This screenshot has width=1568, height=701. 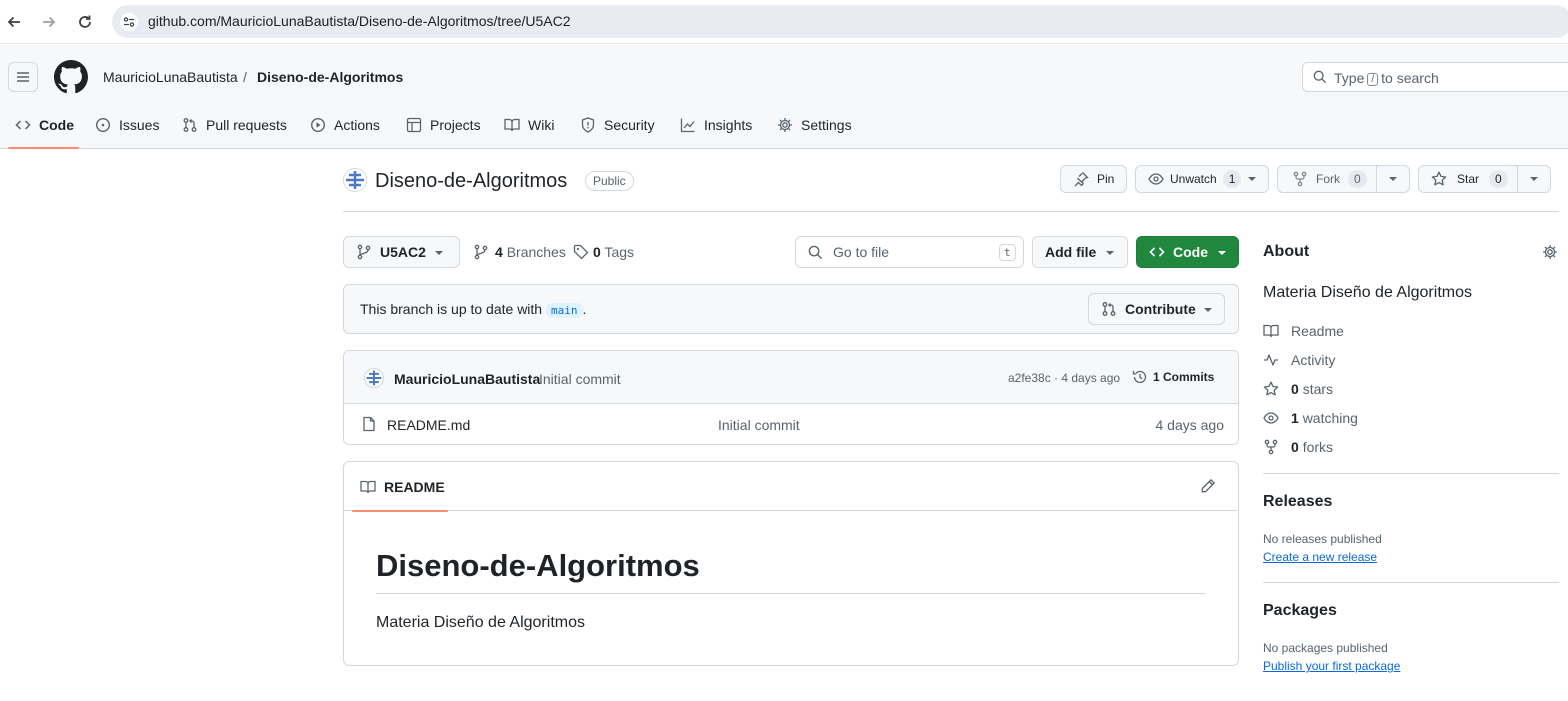 I want to click on visibility-badge: Public, so click(x=609, y=181).